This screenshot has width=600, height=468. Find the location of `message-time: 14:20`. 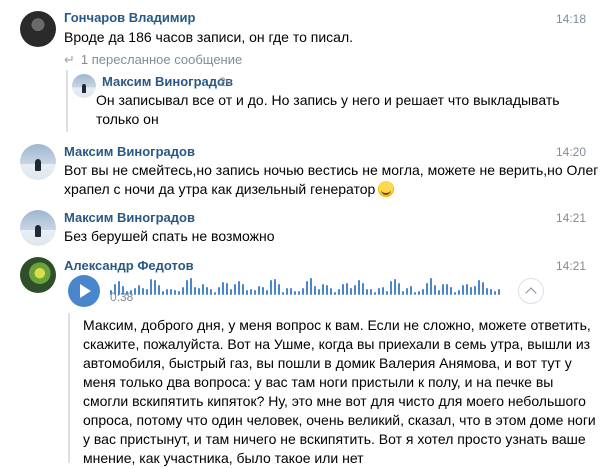

message-time: 14:20 is located at coordinates (571, 152).